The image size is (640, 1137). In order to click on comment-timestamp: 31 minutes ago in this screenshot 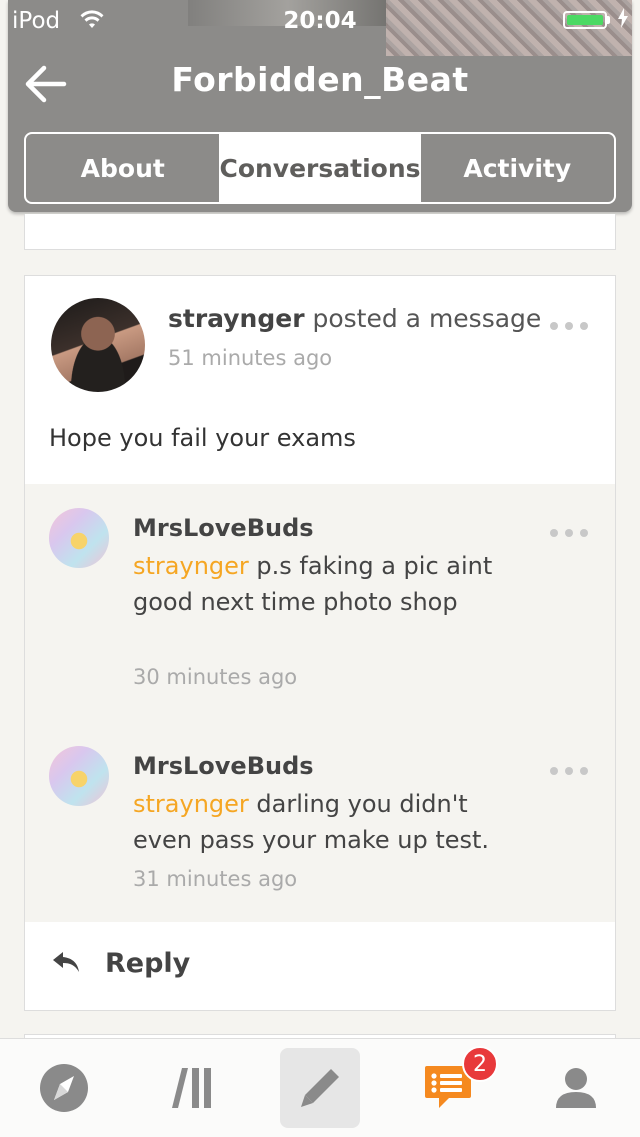, I will do `click(215, 879)`.